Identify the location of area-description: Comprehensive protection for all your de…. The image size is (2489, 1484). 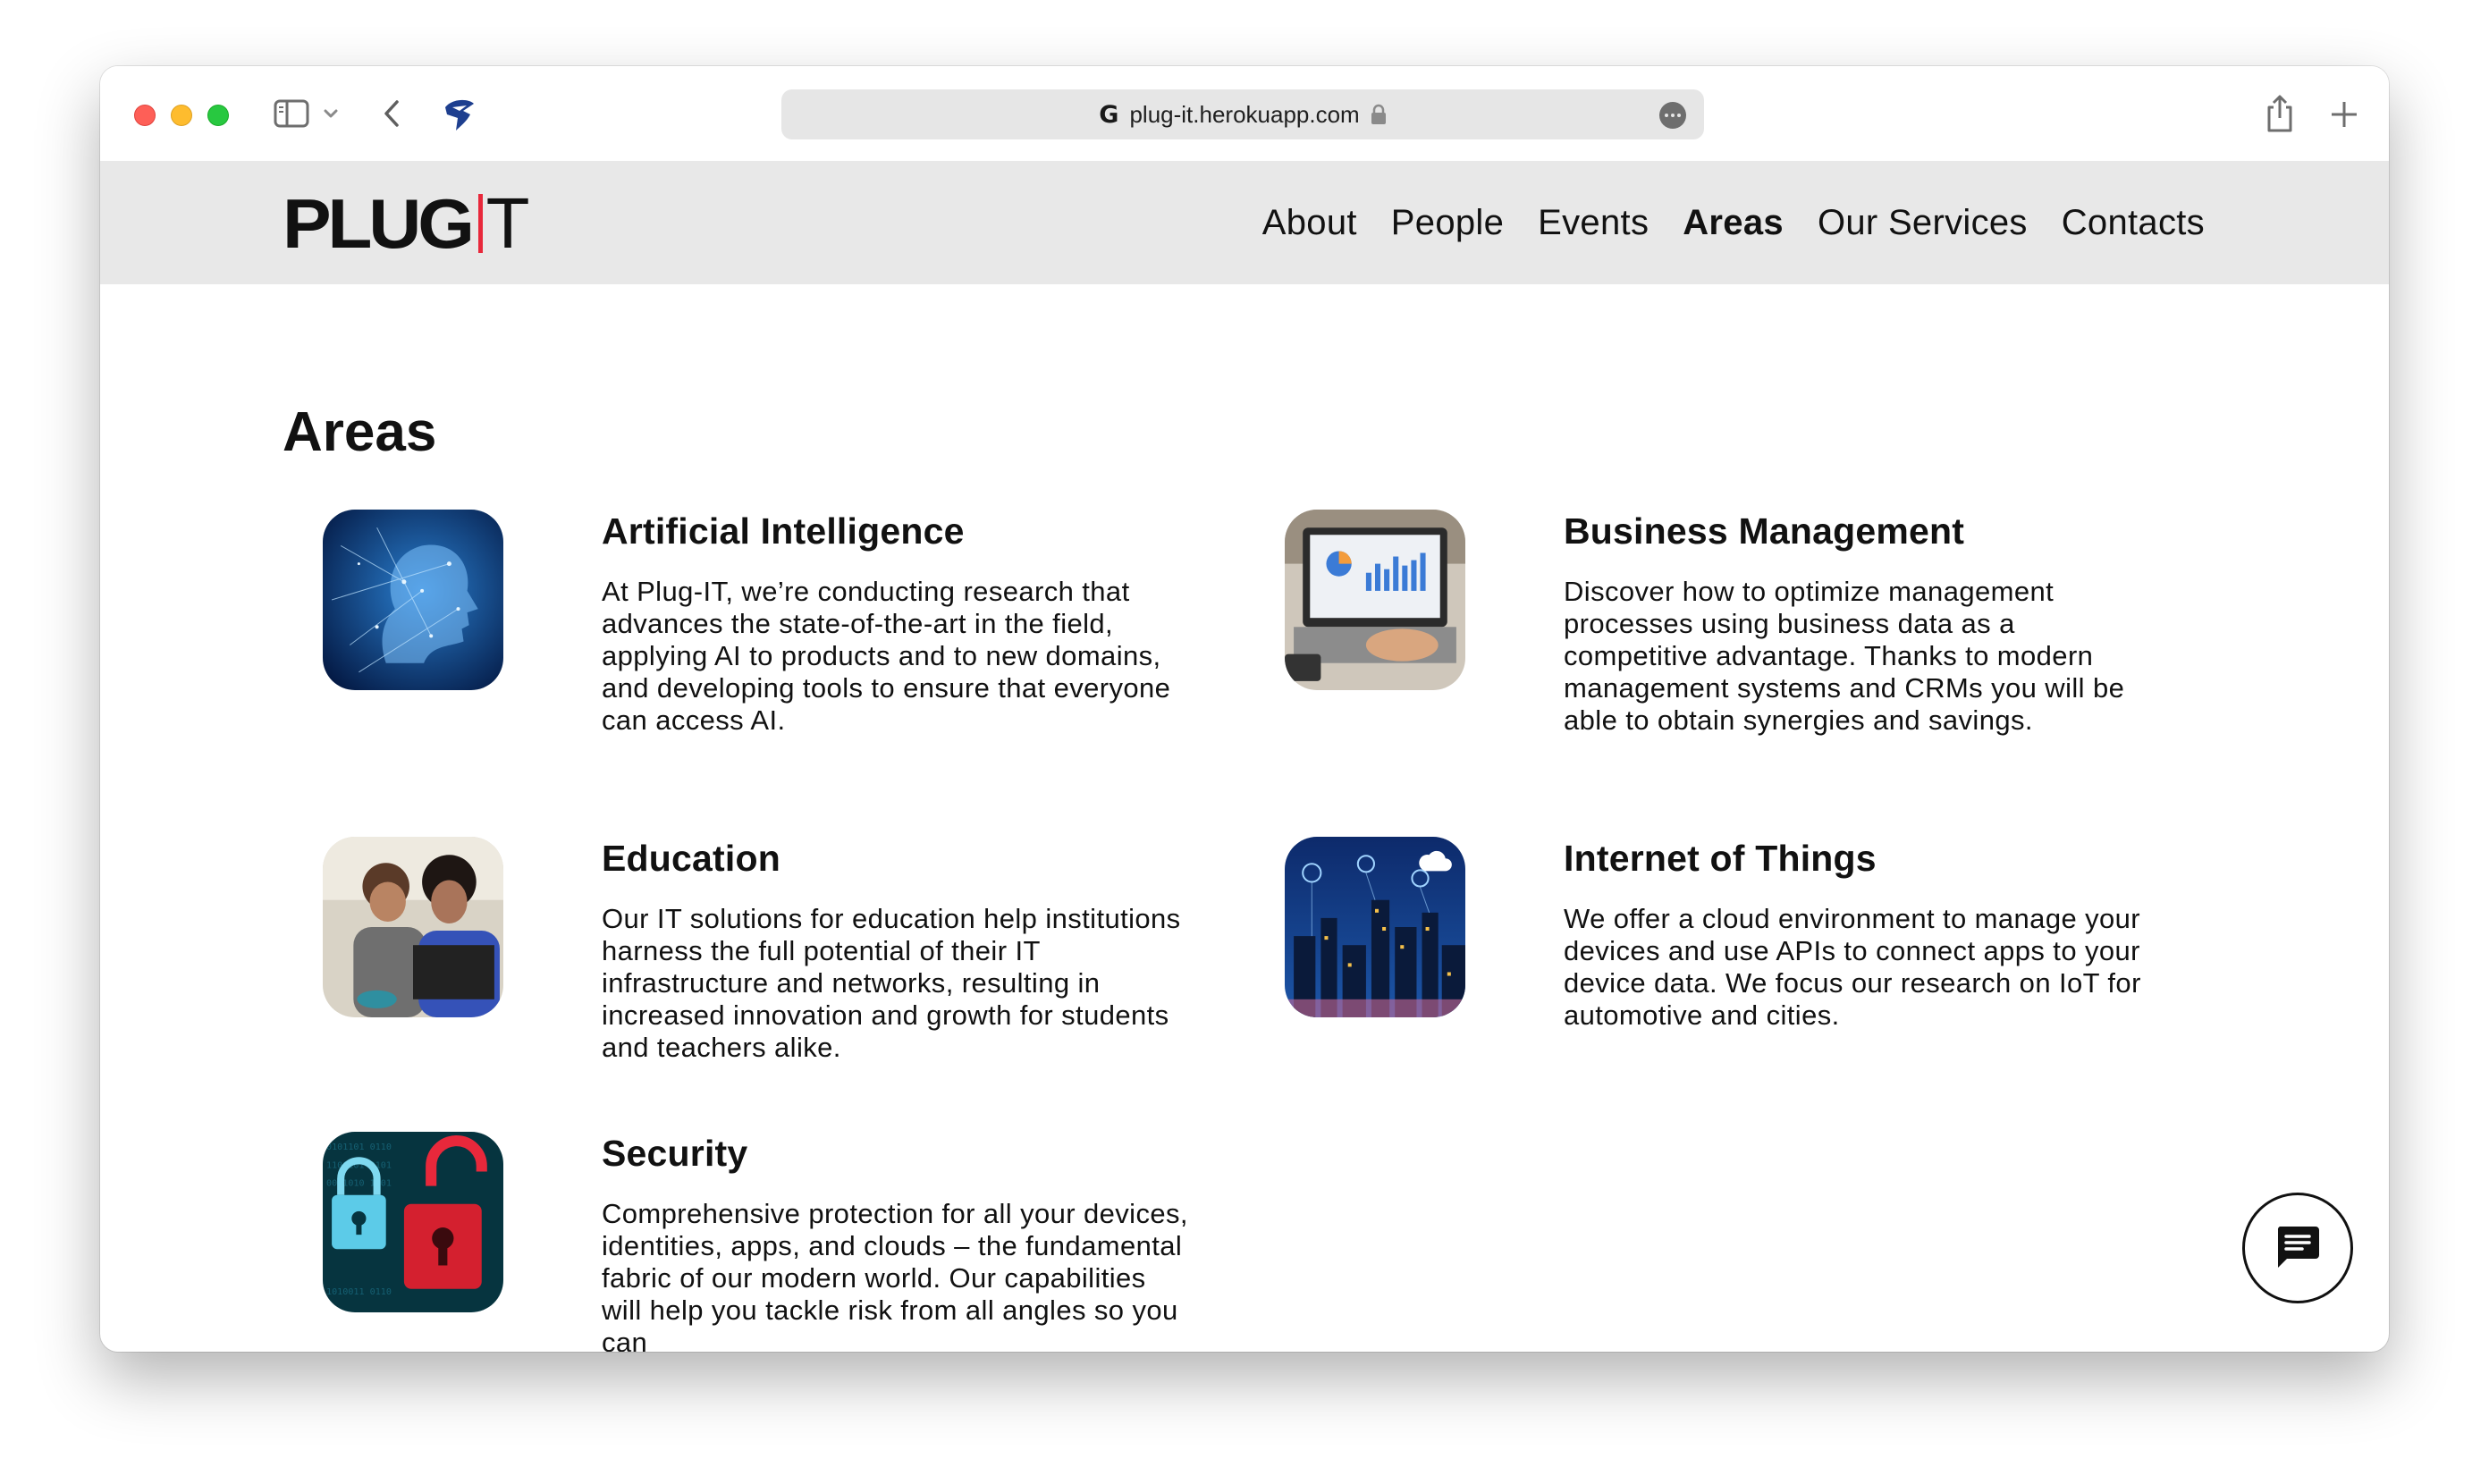
(895, 1275).